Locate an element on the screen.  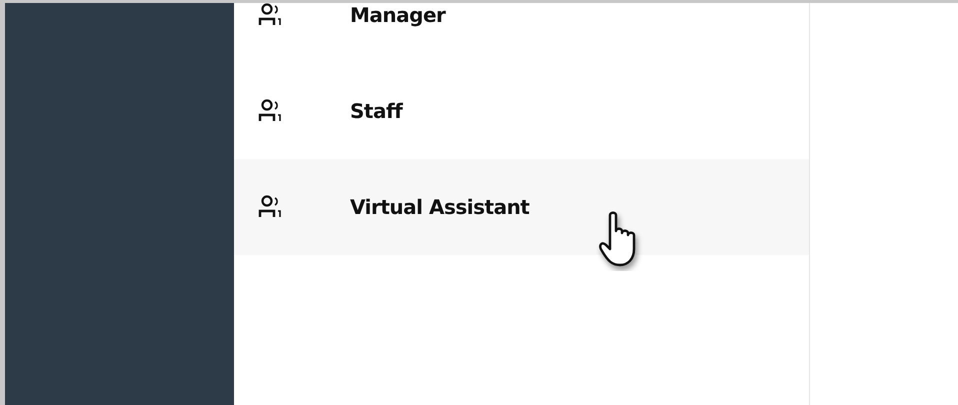
menu-item: Manager is located at coordinates (521, 33).